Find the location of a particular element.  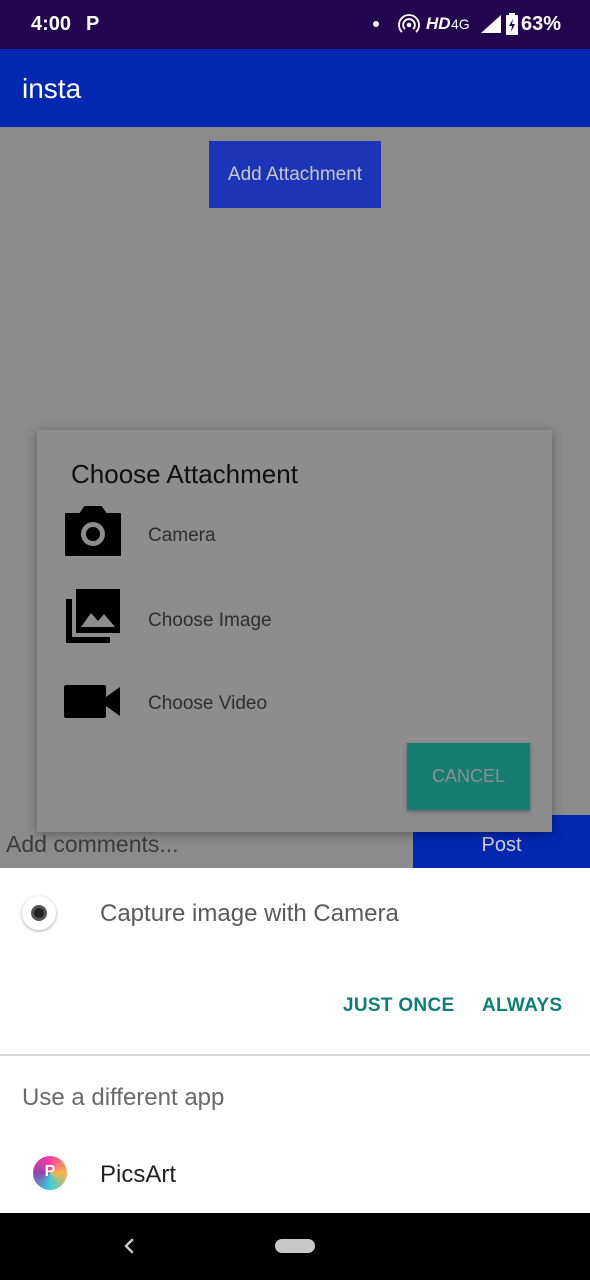

notification-dot-icon is located at coordinates (376, 24).